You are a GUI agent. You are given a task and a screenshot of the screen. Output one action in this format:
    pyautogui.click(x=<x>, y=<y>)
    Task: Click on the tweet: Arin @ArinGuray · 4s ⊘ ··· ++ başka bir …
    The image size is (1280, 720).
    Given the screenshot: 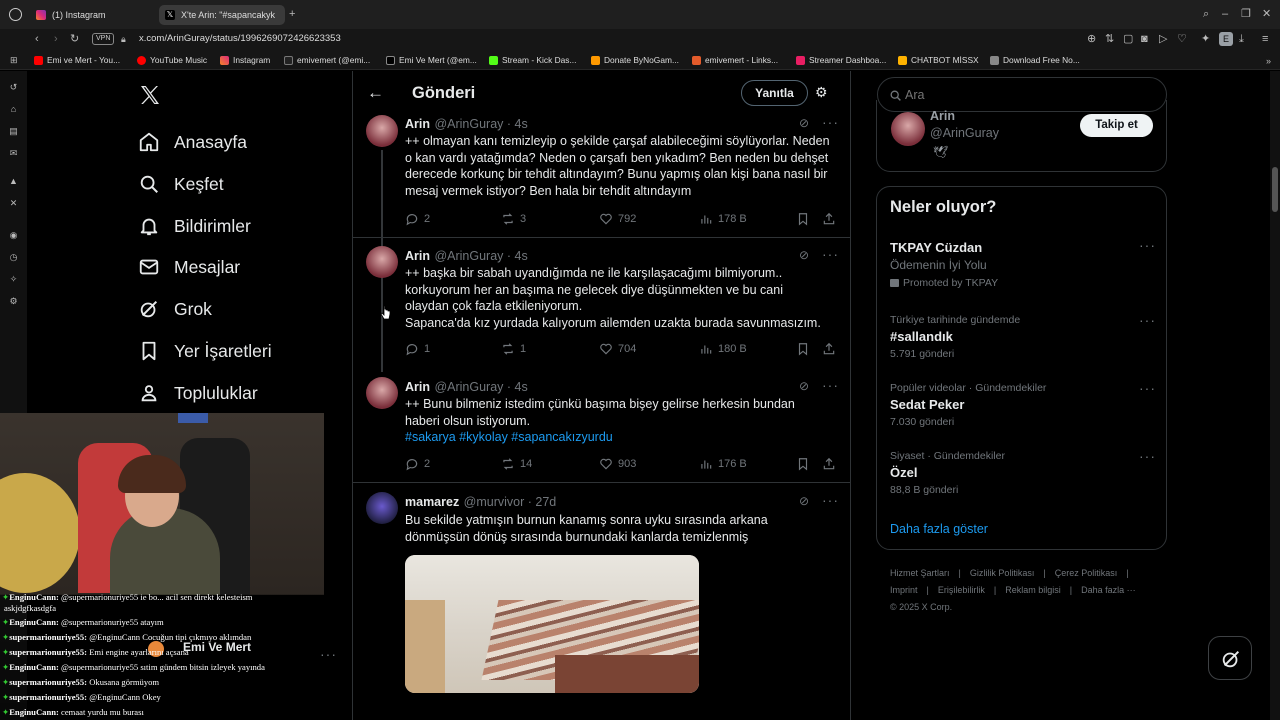 What is the action you would take?
    pyautogui.click(x=601, y=303)
    